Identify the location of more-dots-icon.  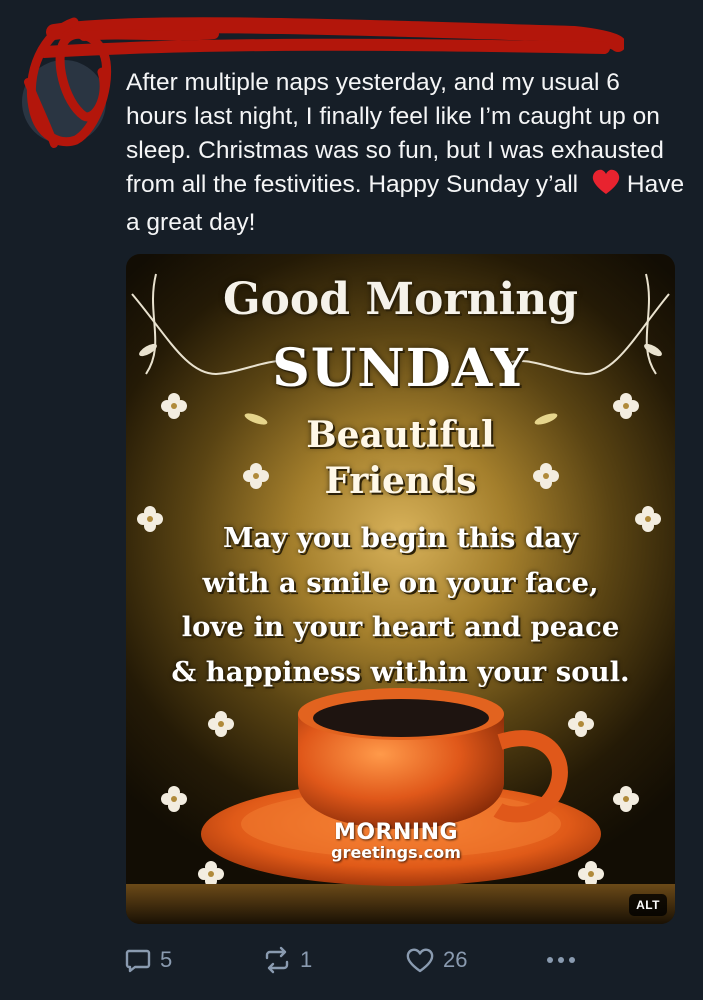
(561, 960).